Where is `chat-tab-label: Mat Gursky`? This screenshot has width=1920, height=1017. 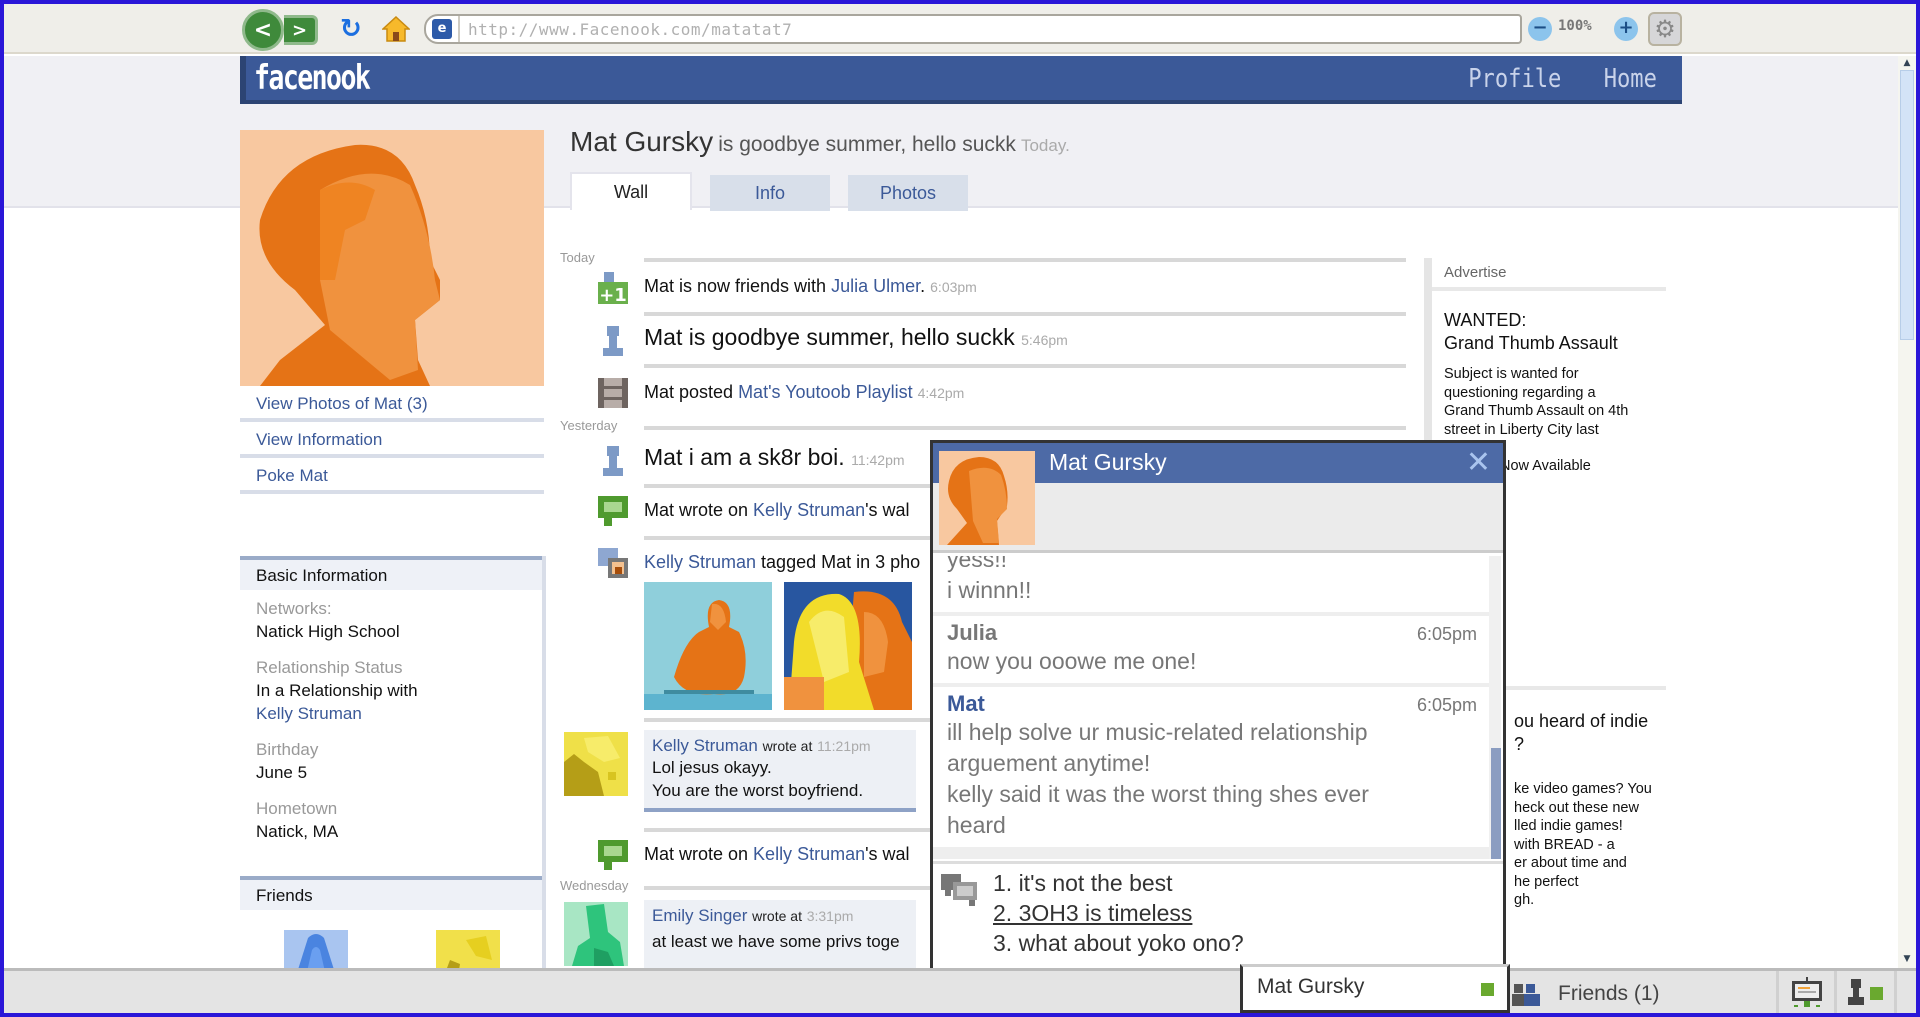 chat-tab-label: Mat Gursky is located at coordinates (1311, 986).